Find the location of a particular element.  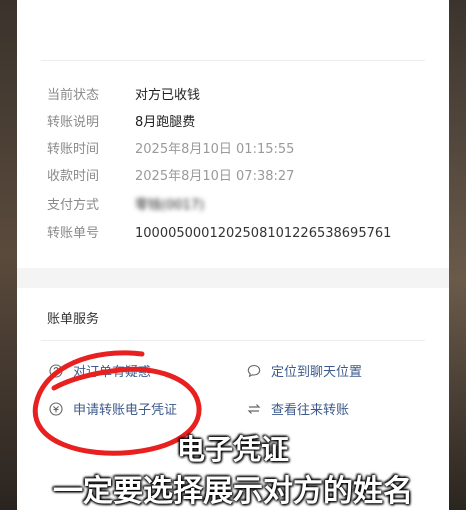

transfer-time-label: 转账时间 is located at coordinates (73, 149).